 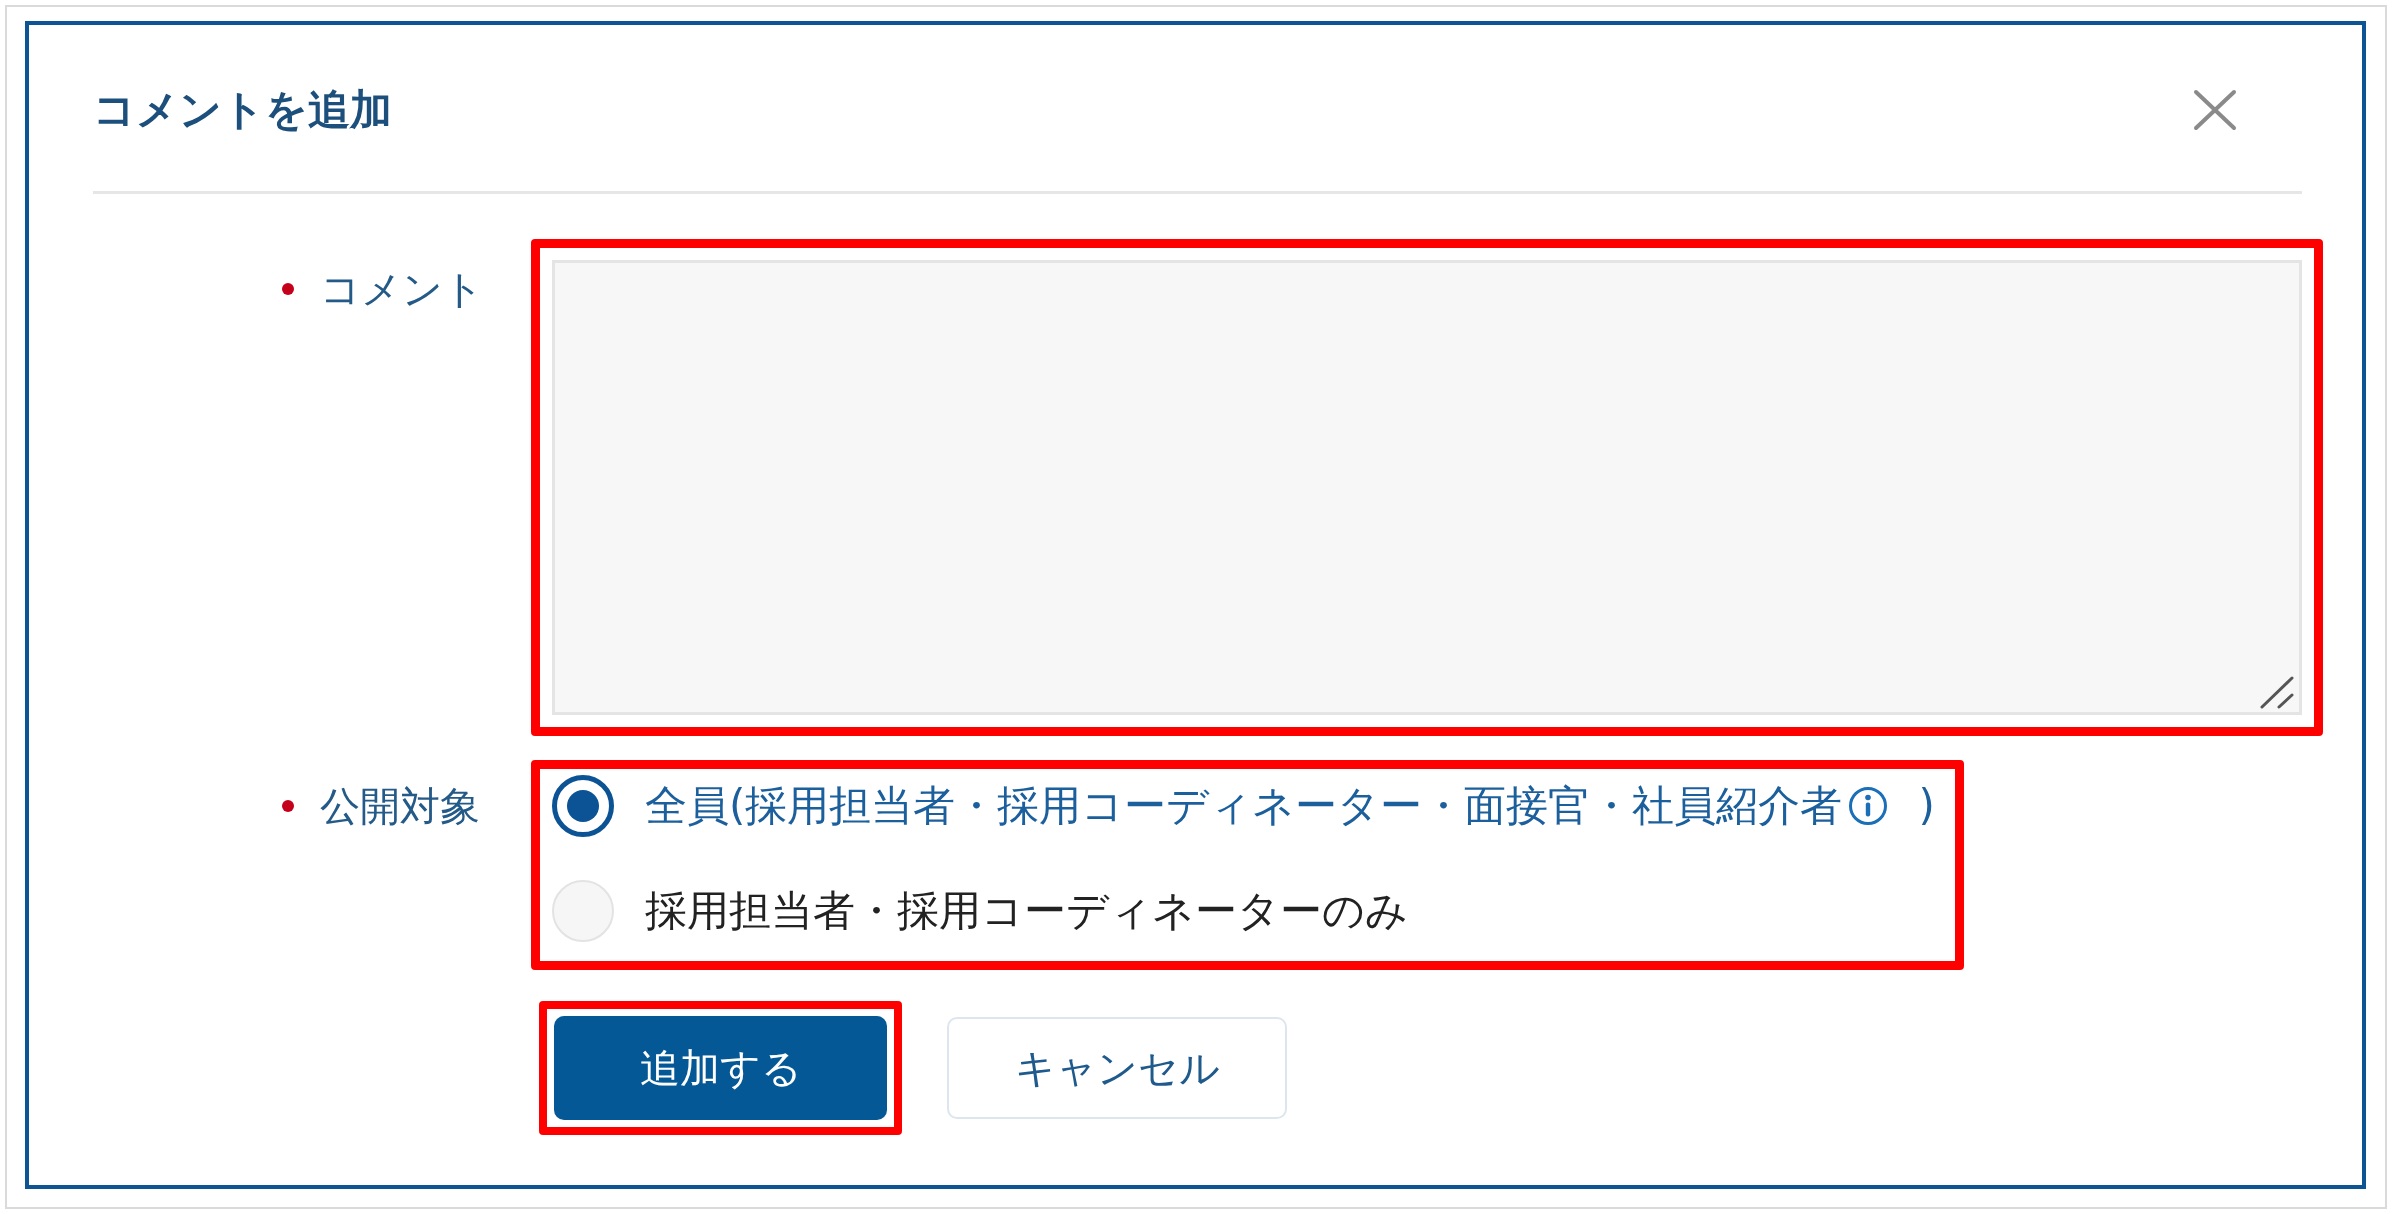 What do you see at coordinates (2277, 692) in the screenshot?
I see `resize-handle-icon` at bounding box center [2277, 692].